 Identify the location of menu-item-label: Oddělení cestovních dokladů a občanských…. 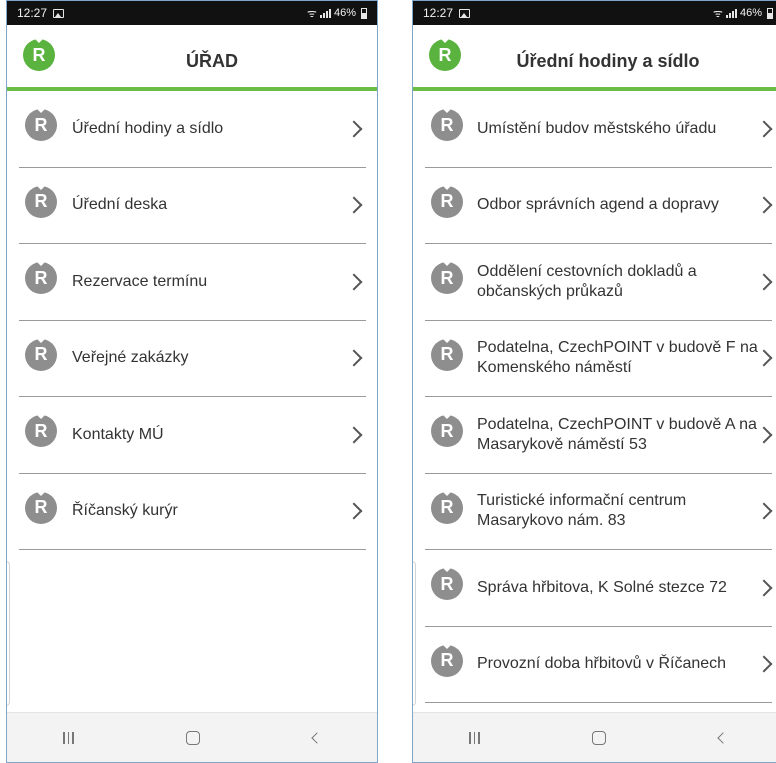
(587, 281).